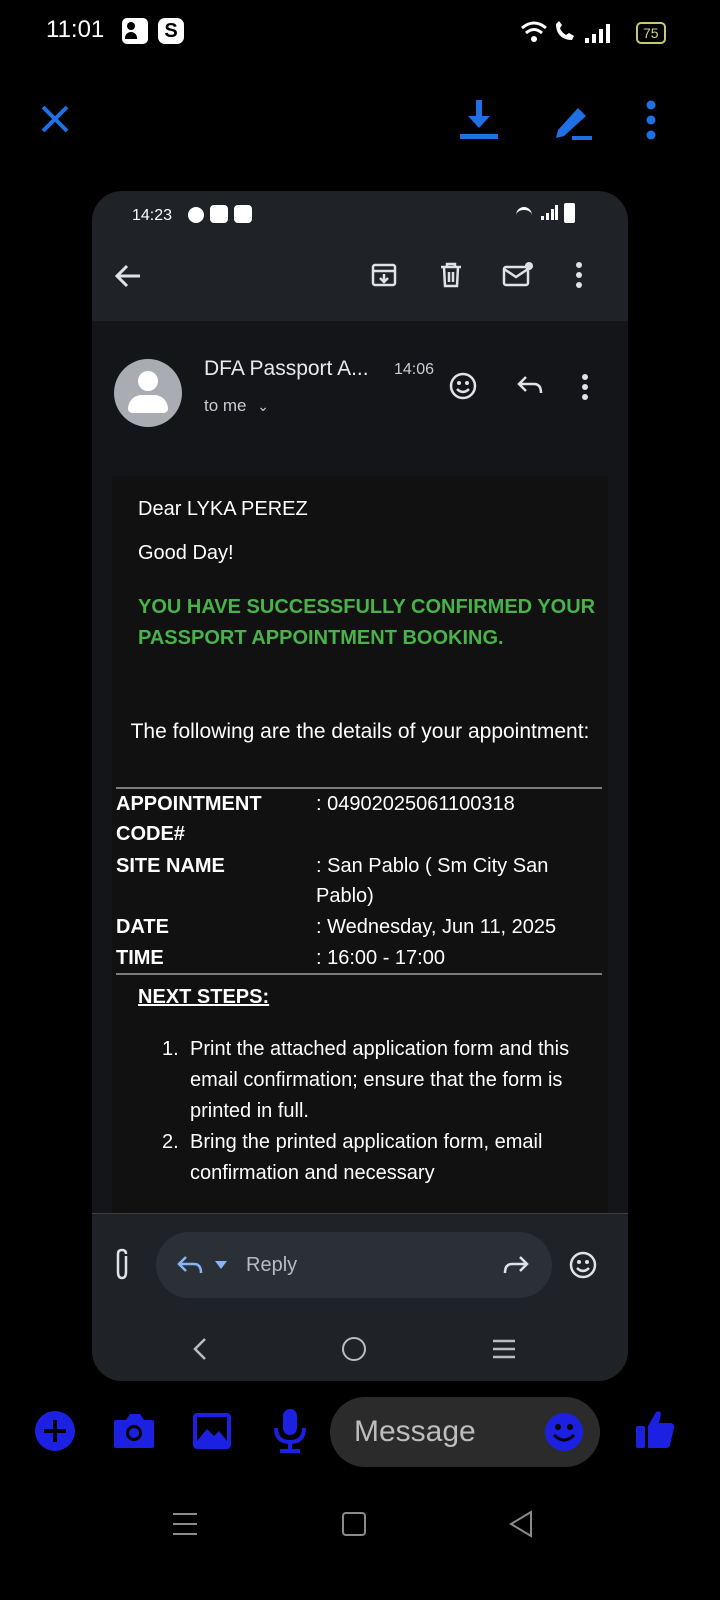 The image size is (720, 1600). What do you see at coordinates (354, 1265) in the screenshot?
I see `reply-input: Reply` at bounding box center [354, 1265].